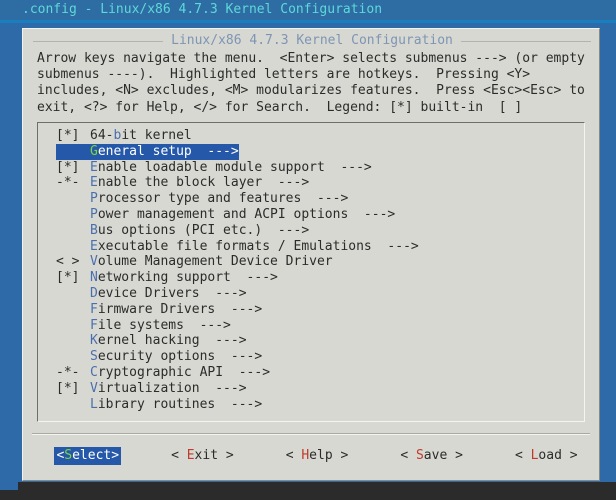 The image size is (616, 500). Describe the element at coordinates (180, 357) in the screenshot. I see `menu-item-label-text: ecurity options --->` at that location.